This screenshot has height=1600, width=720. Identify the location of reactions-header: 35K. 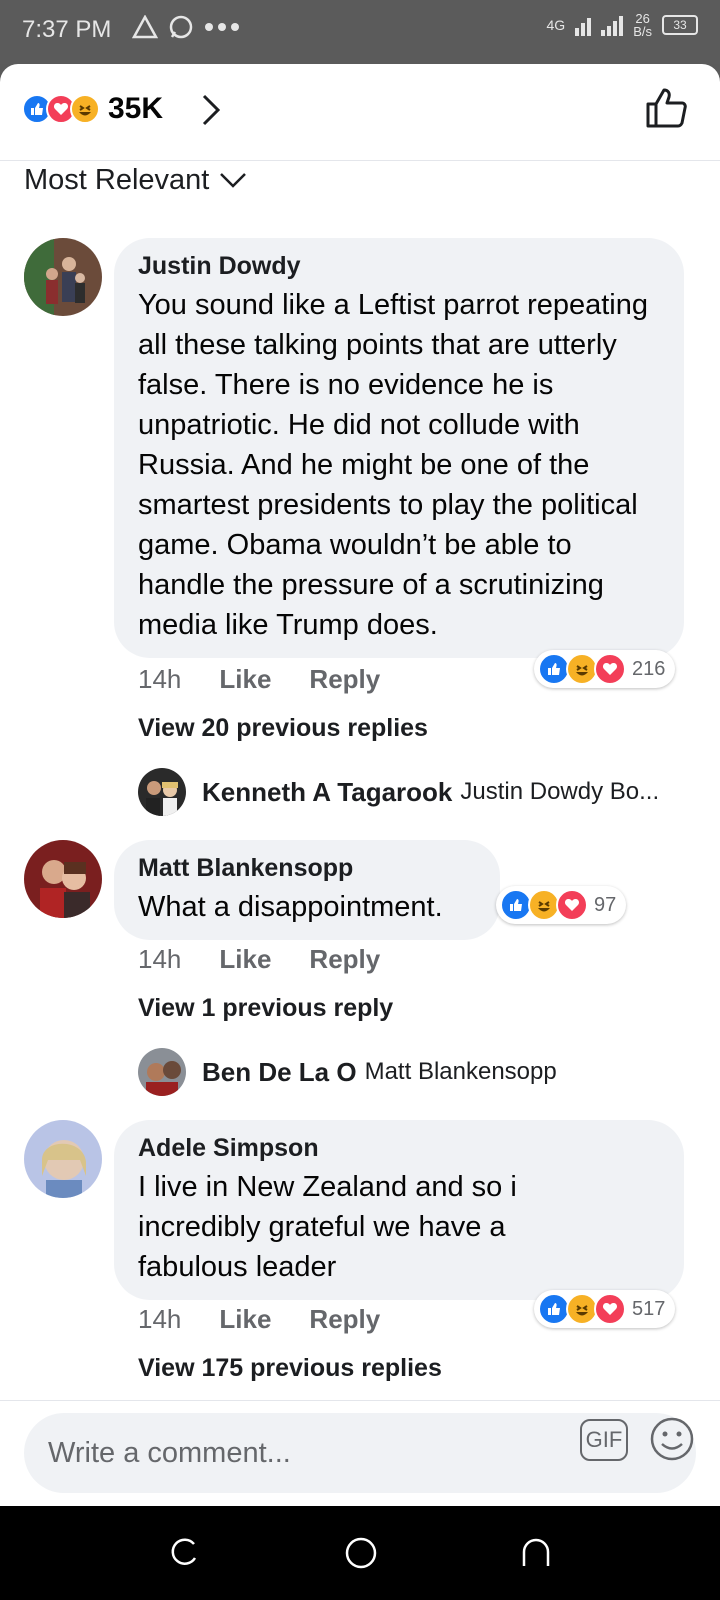
(360, 112).